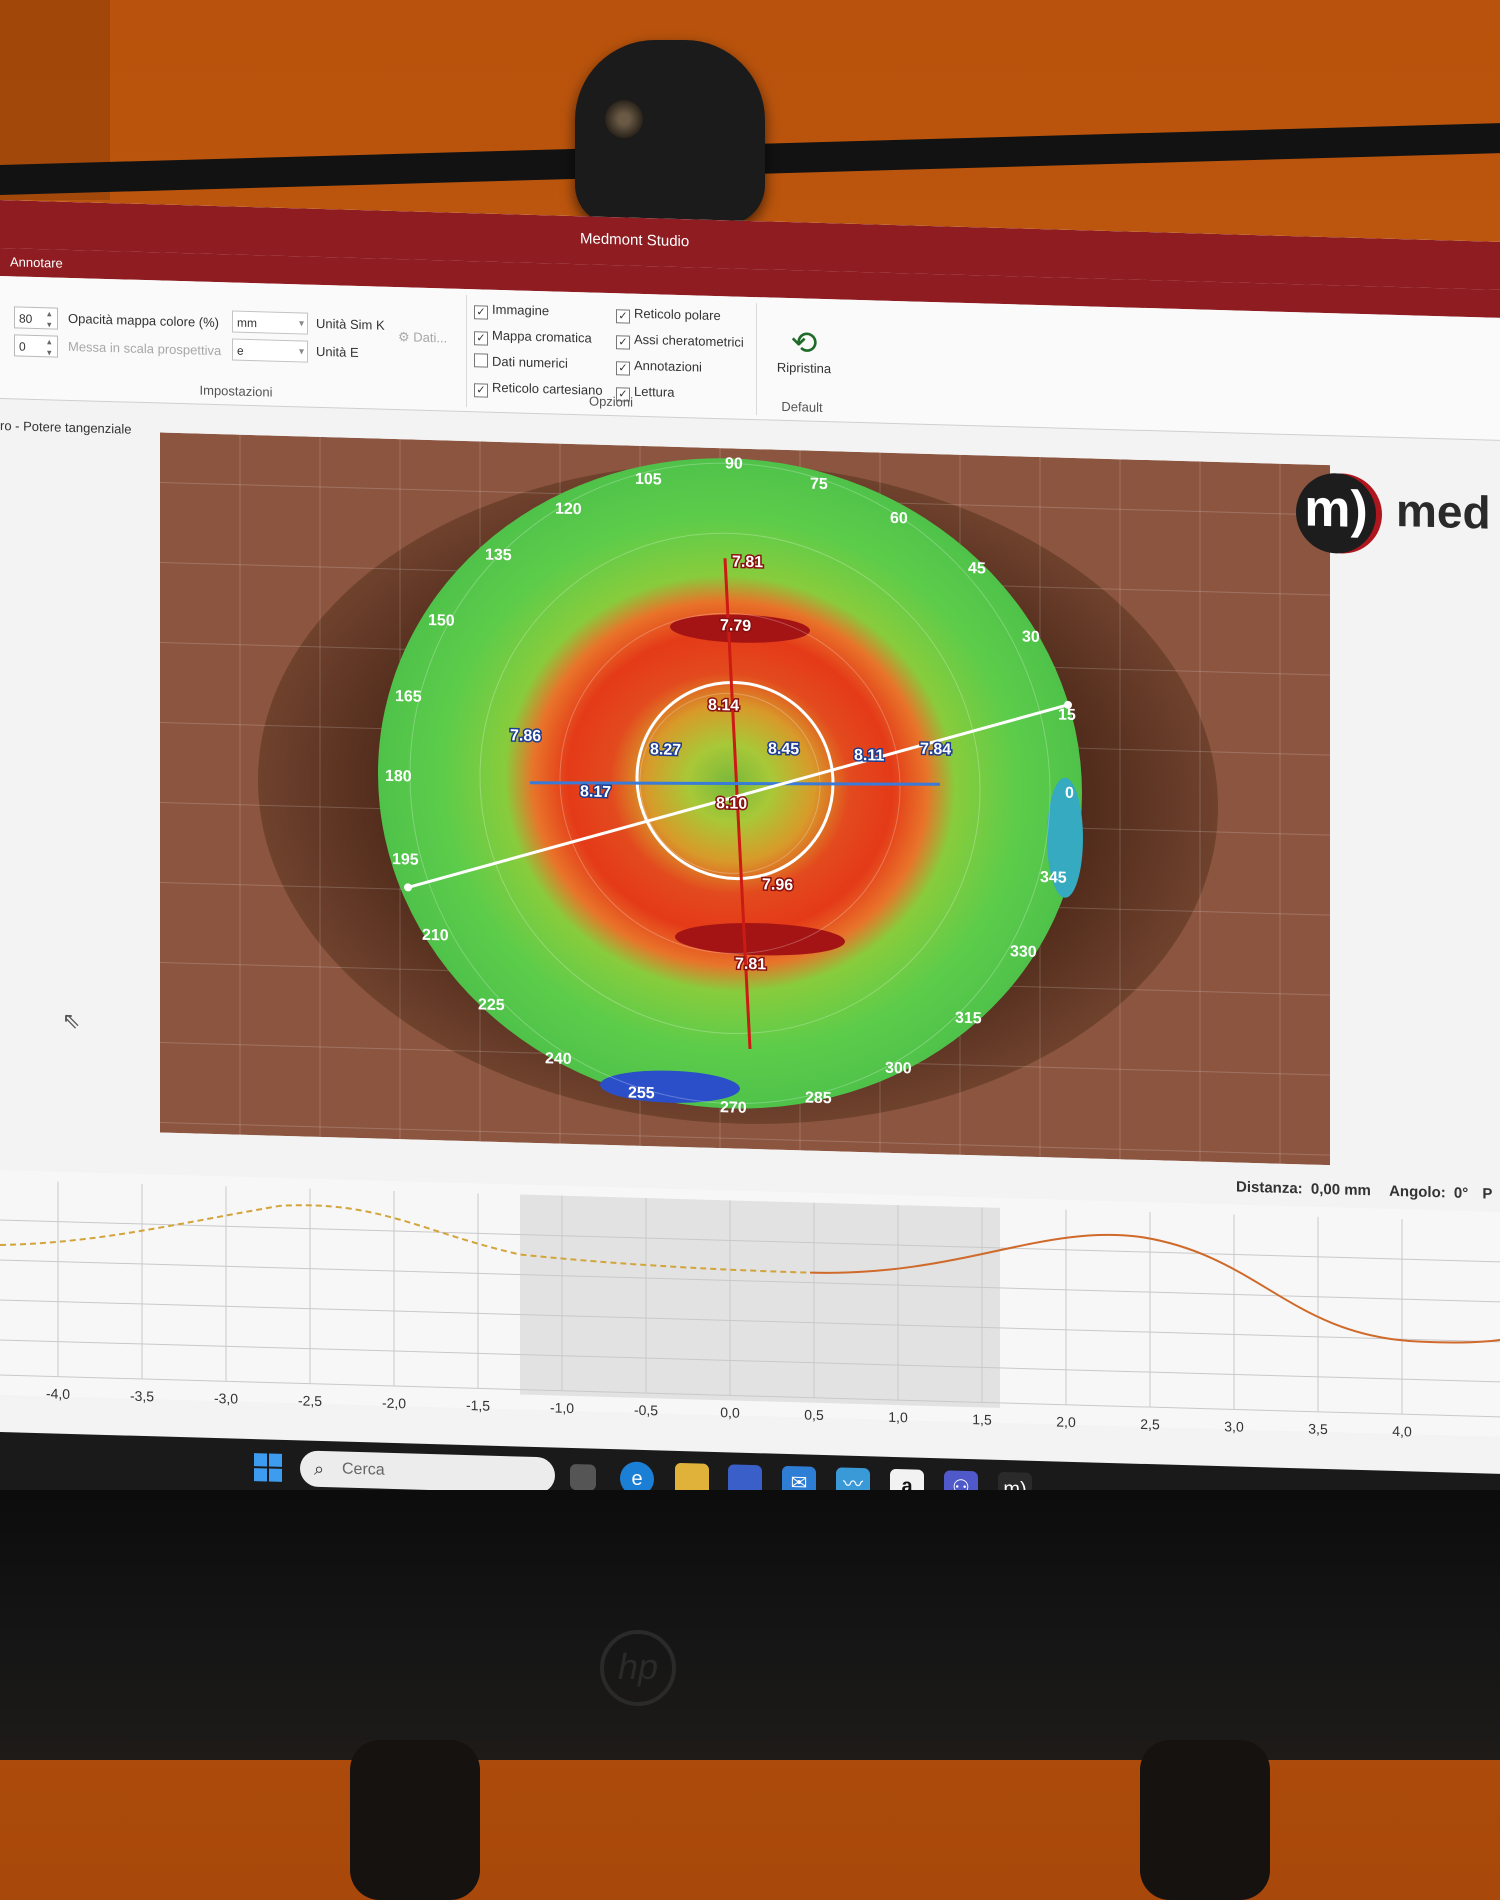  What do you see at coordinates (1461, 1193) in the screenshot?
I see `angle-readout-value: 0°` at bounding box center [1461, 1193].